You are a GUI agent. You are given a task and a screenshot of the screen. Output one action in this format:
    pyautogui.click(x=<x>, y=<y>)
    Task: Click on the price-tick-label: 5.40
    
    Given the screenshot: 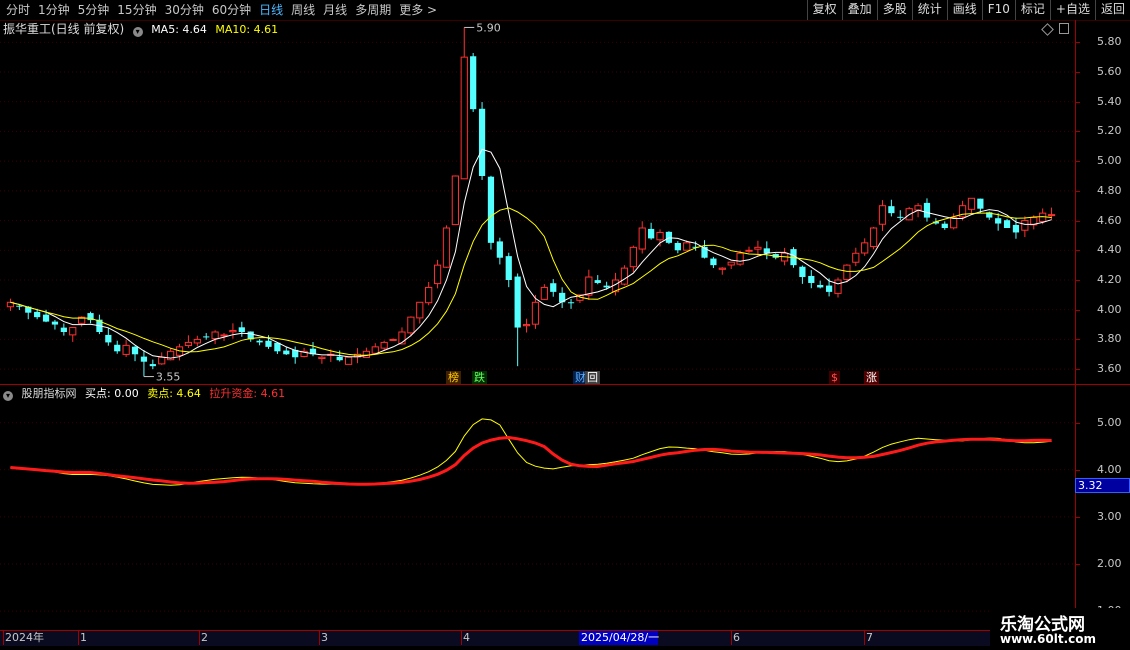 What is the action you would take?
    pyautogui.click(x=1109, y=101)
    